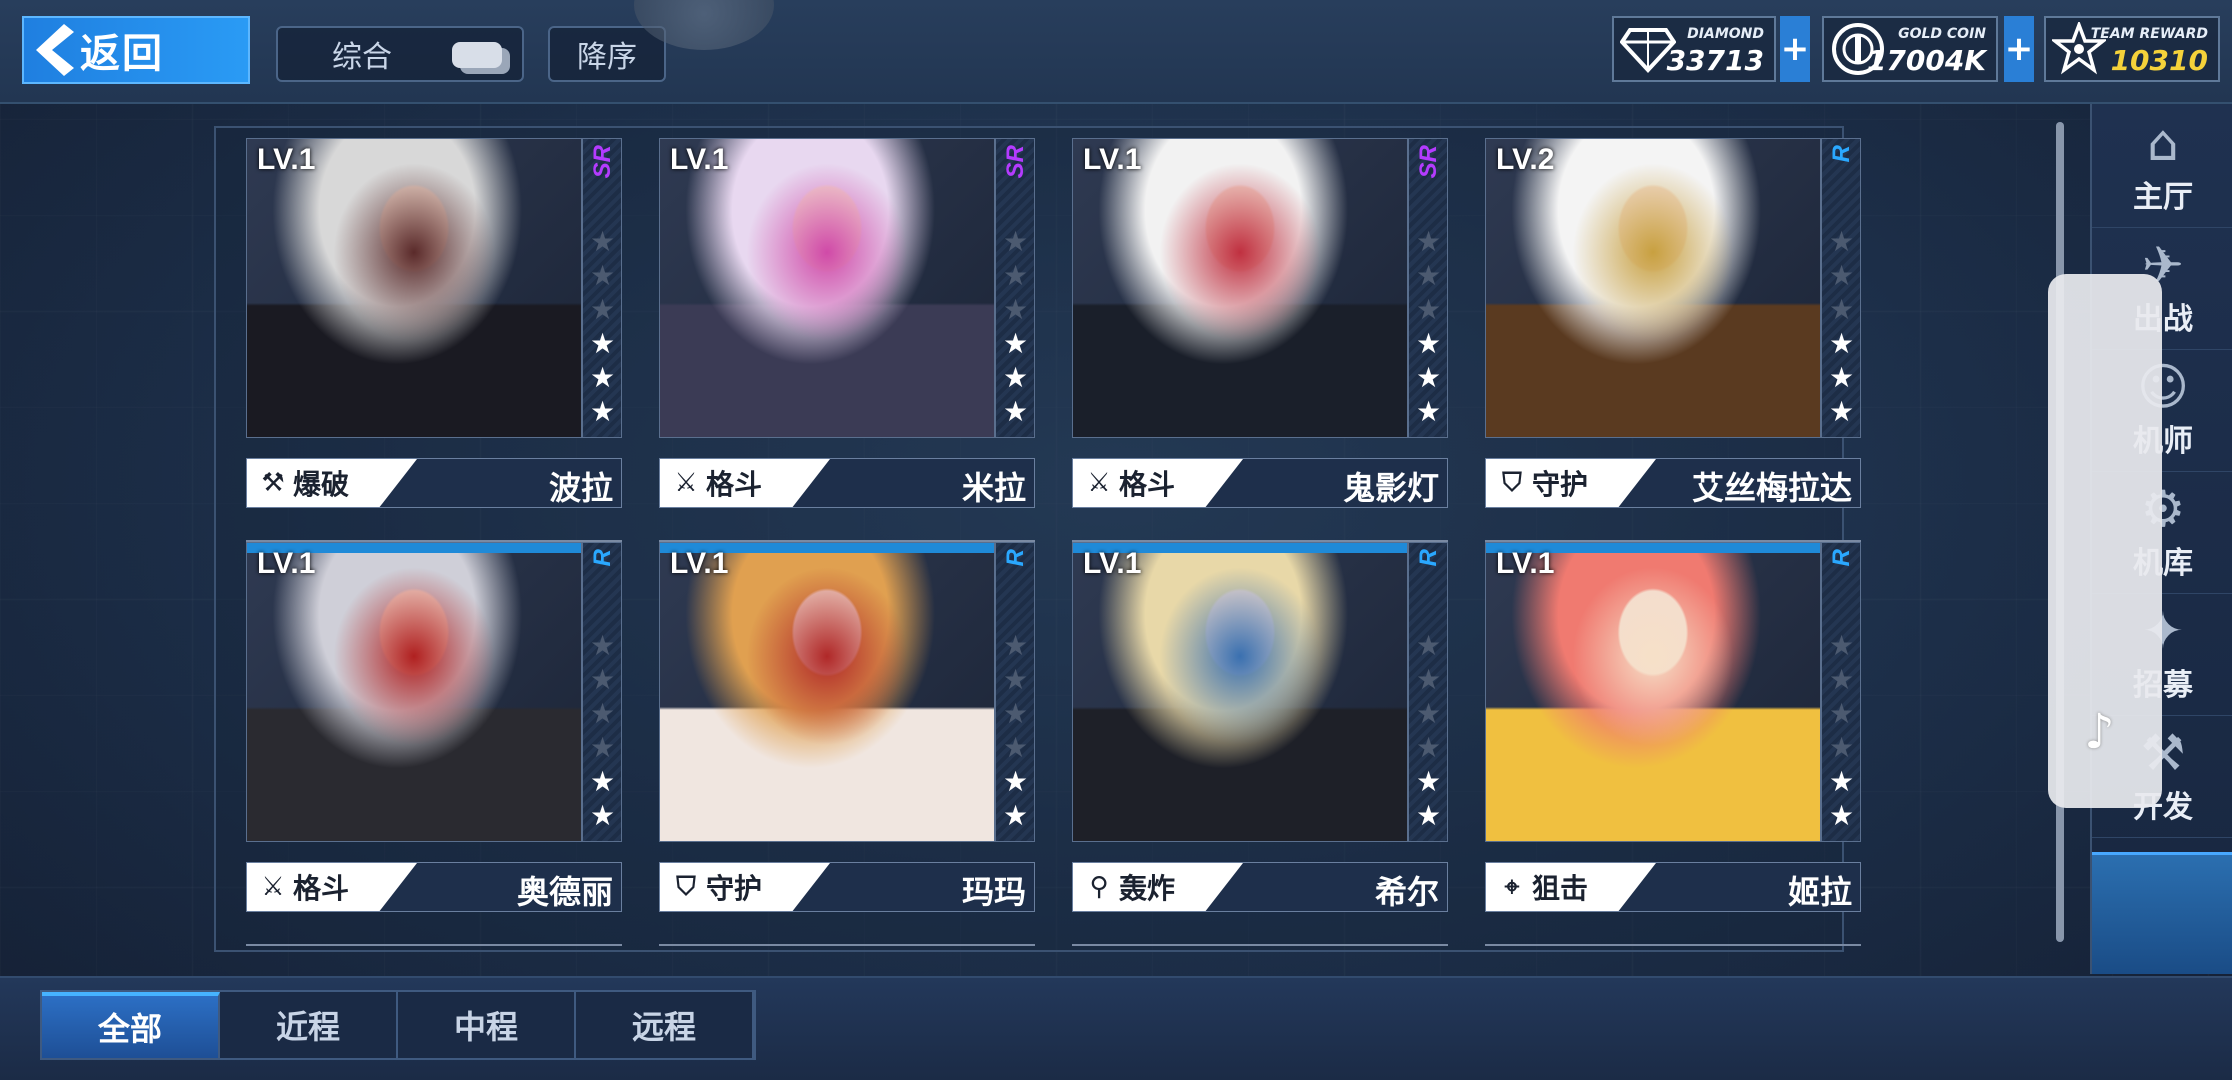 This screenshot has height=1080, width=2232. Describe the element at coordinates (847, 483) in the screenshot. I see `character-nameplate: ⚔ 格斗 米拉` at that location.